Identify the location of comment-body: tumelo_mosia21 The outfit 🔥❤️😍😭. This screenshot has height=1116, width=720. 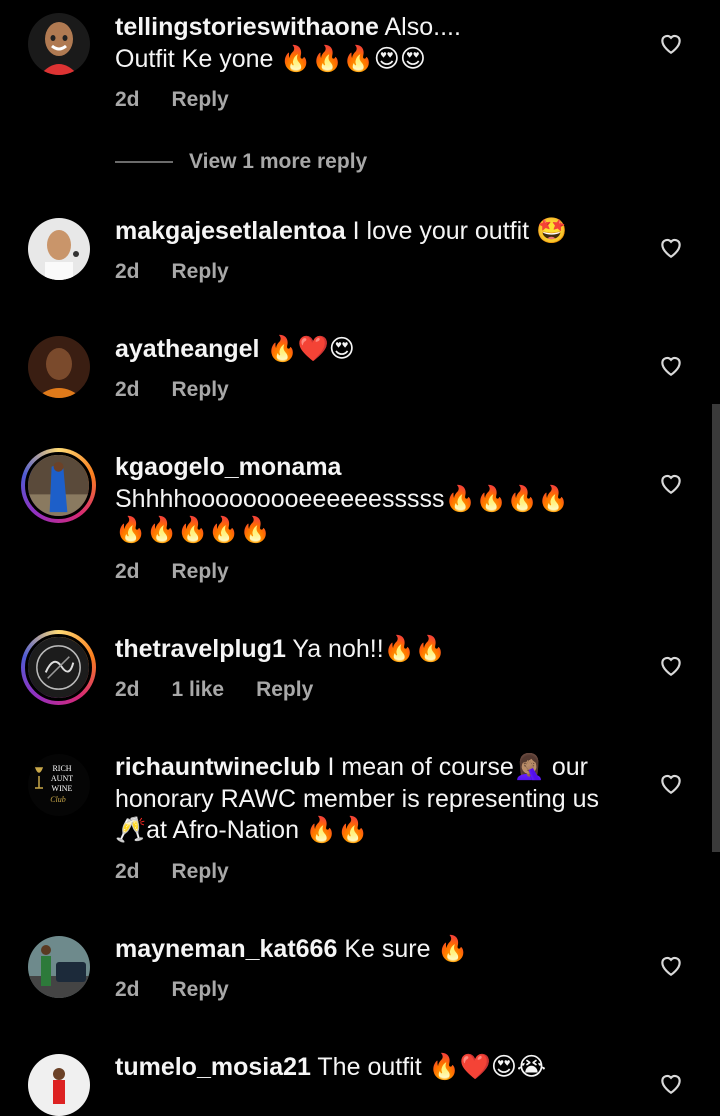
(385, 1068).